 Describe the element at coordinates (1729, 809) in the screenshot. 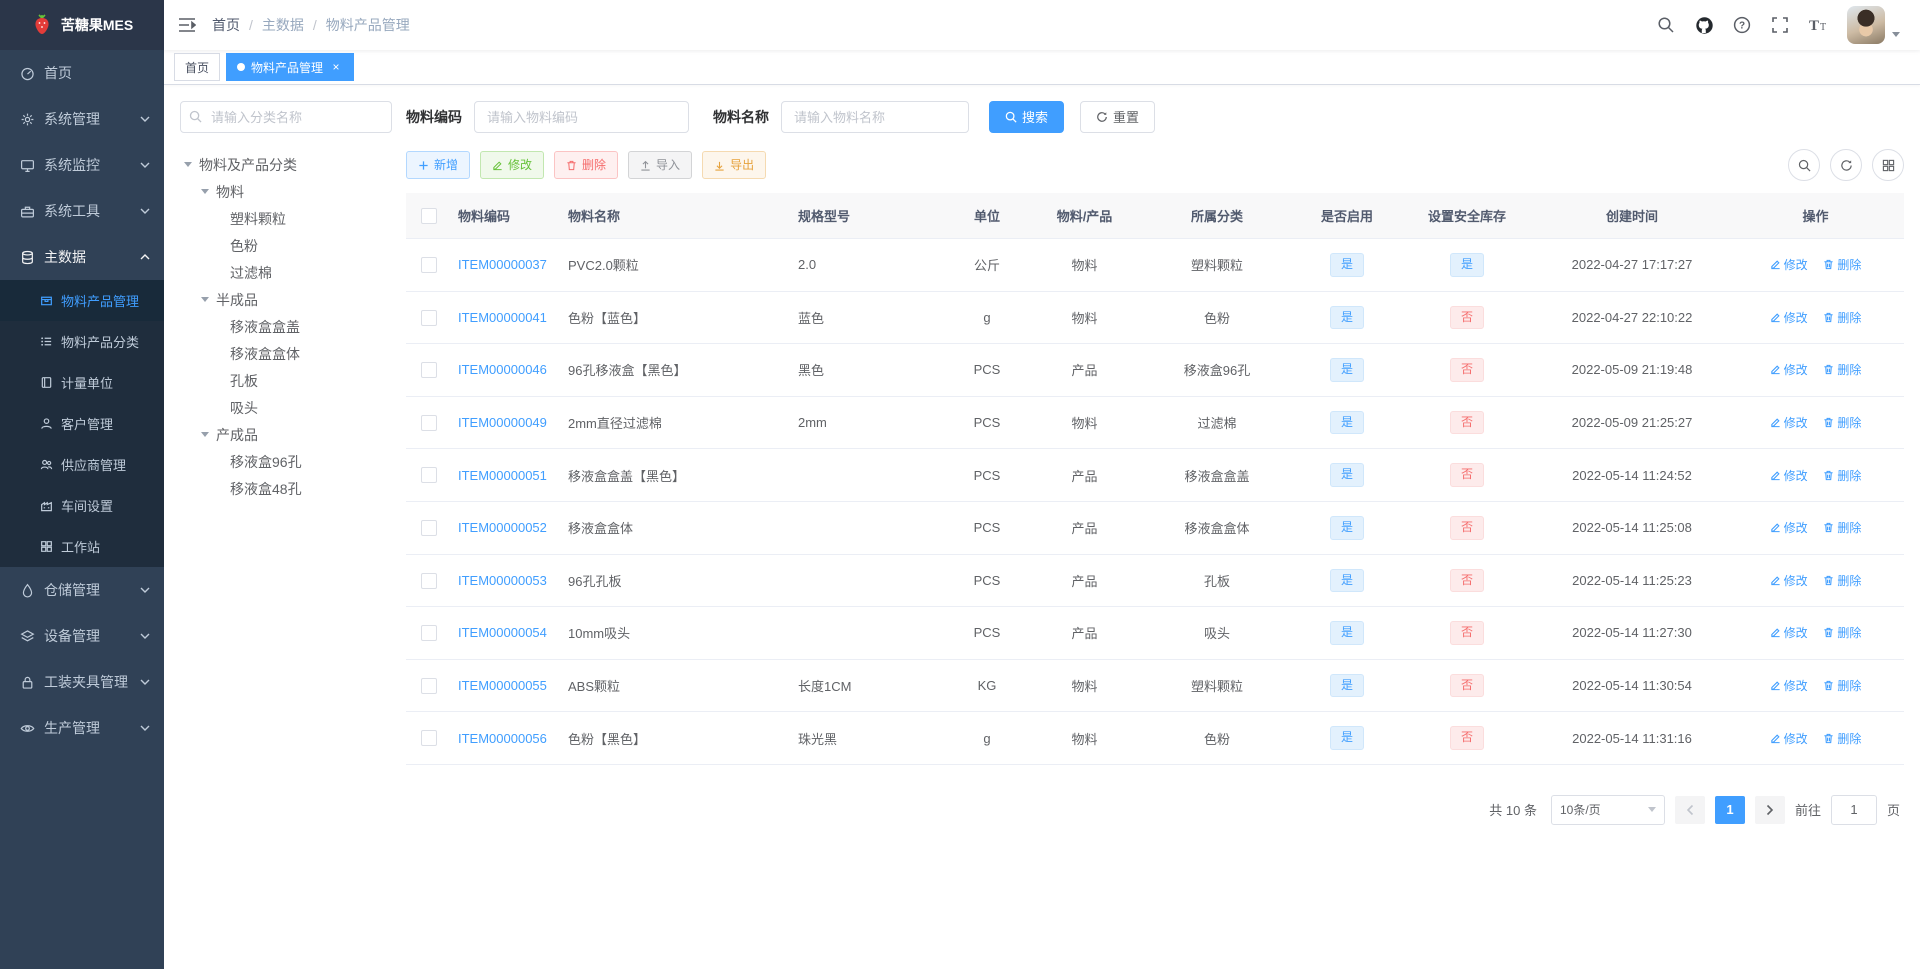

I see `page-number-button: 1` at that location.